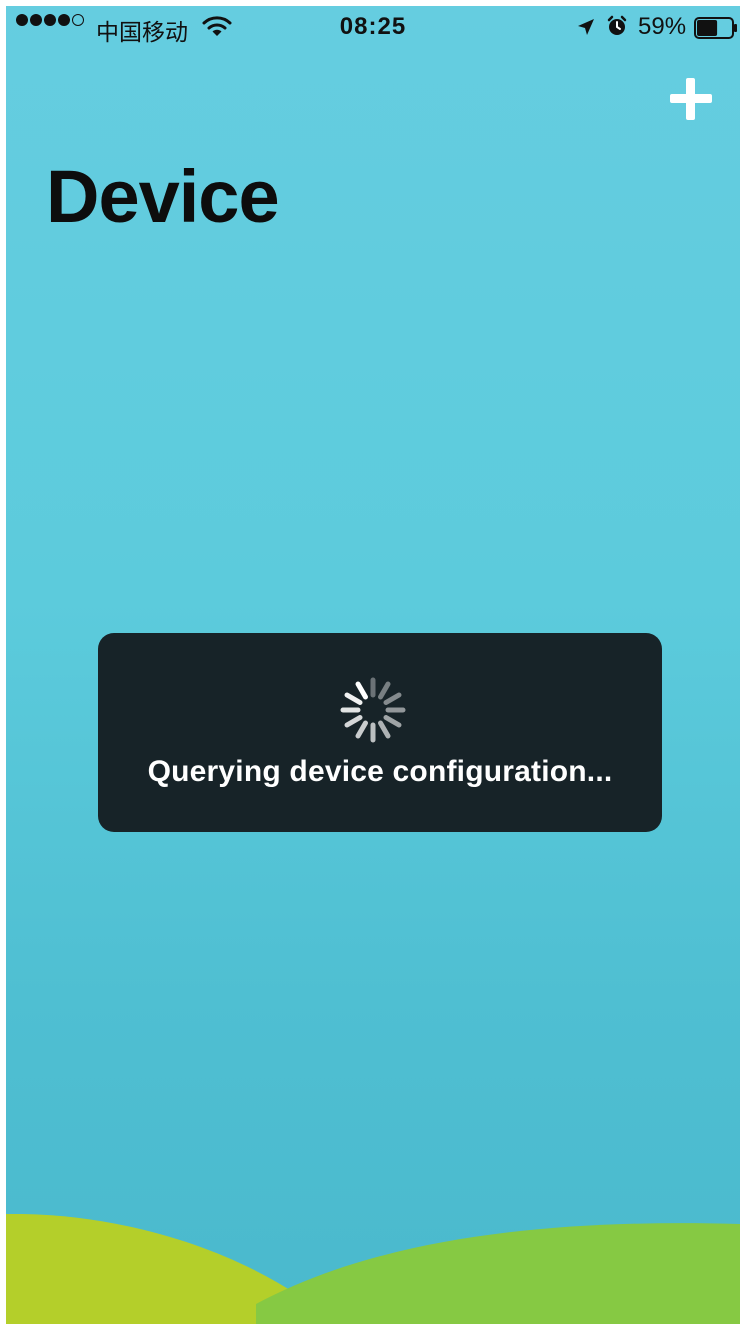 Image resolution: width=746 pixels, height=1330 pixels. Describe the element at coordinates (373, 1269) in the screenshot. I see `hills-decoration` at that location.